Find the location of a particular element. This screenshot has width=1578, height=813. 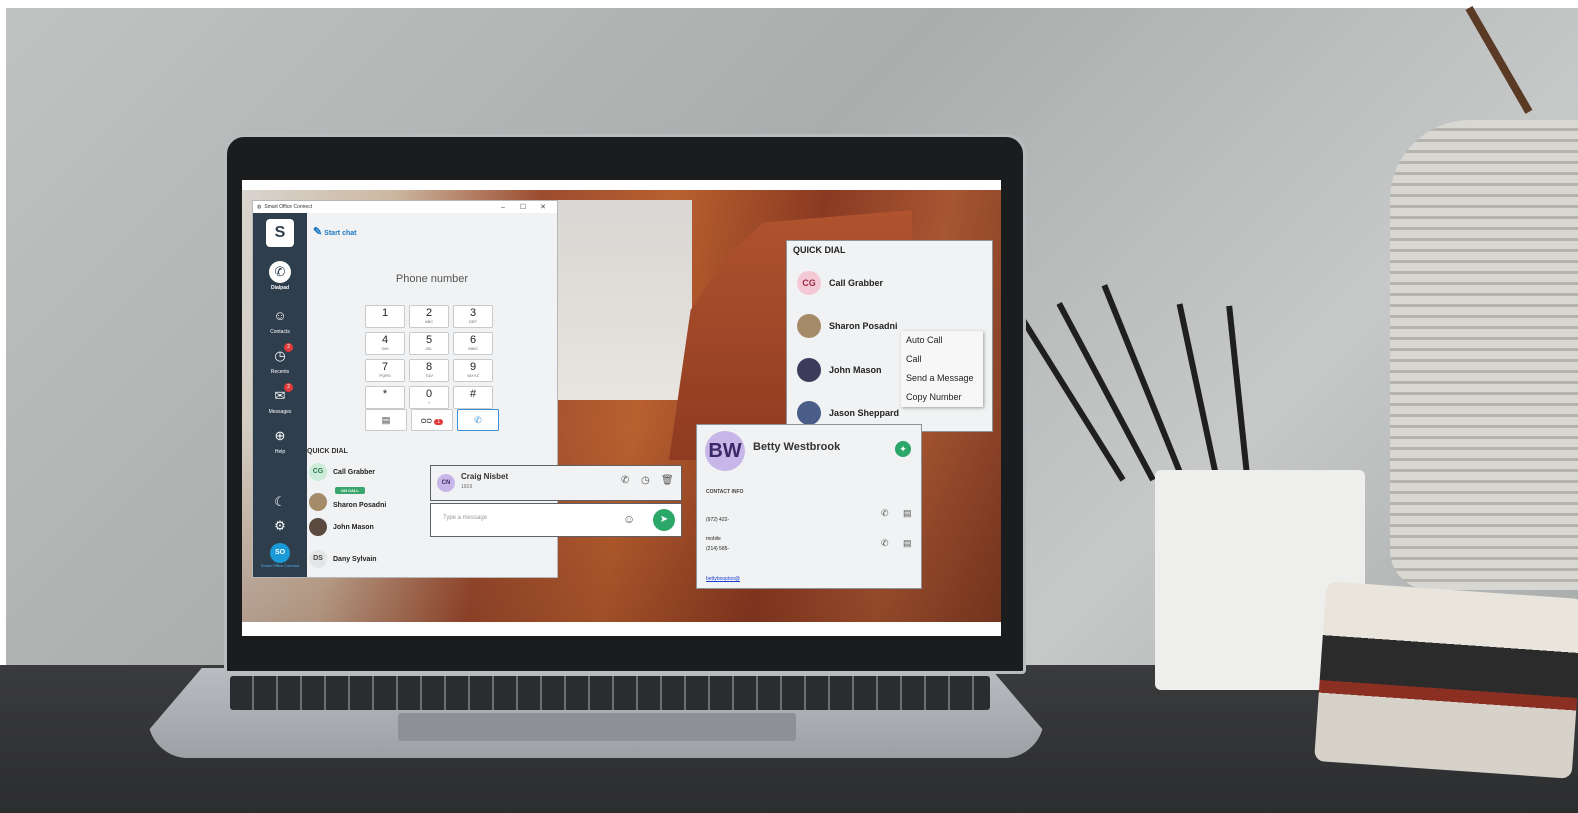

gear-icon: ⚙ is located at coordinates (280, 525).